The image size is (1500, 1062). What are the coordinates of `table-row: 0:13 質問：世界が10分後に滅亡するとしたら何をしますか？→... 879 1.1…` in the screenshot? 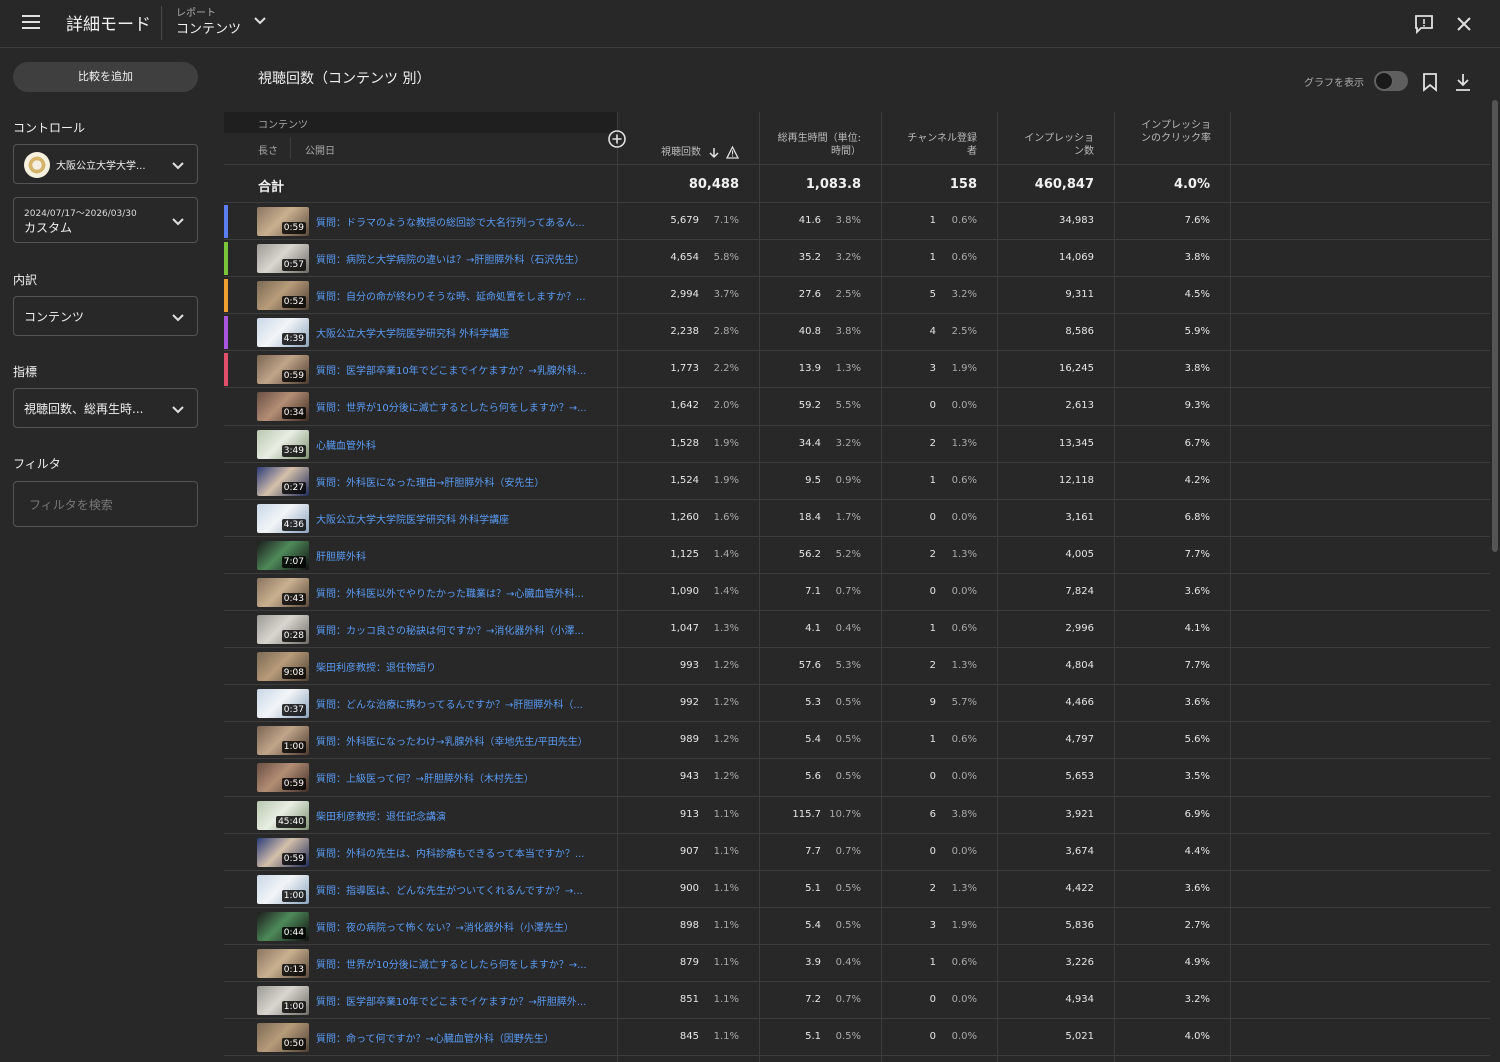 It's located at (857, 963).